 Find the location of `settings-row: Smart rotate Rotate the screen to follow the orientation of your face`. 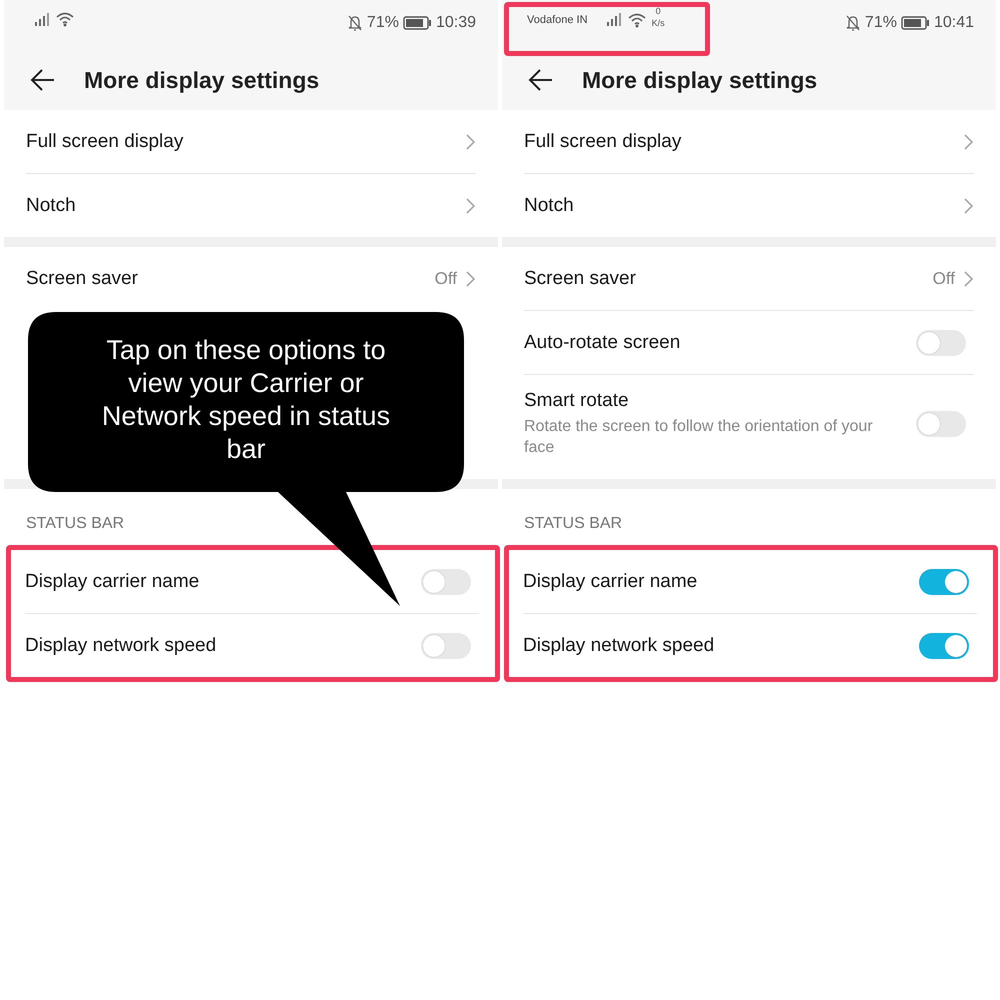

settings-row: Smart rotate Rotate the screen to follow the orientation of your face is located at coordinates (749, 423).